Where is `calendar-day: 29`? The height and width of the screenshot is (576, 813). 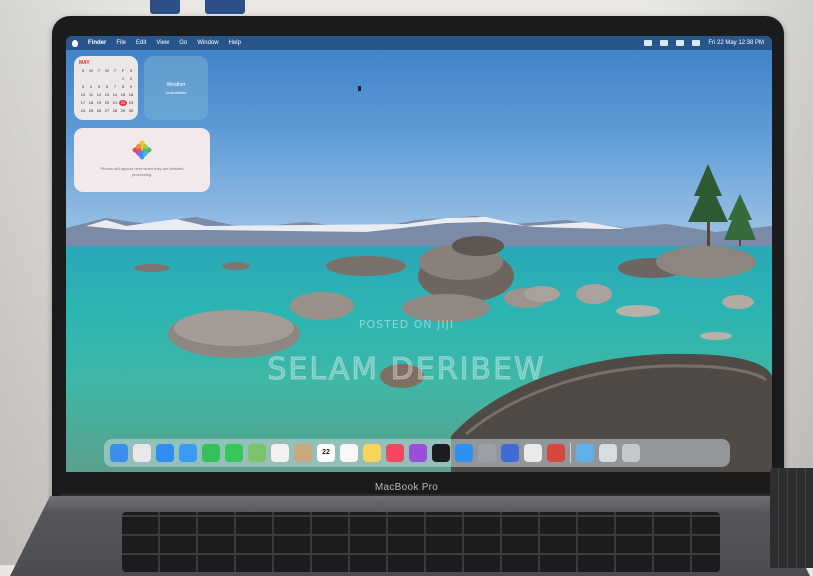 calendar-day: 29 is located at coordinates (123, 110).